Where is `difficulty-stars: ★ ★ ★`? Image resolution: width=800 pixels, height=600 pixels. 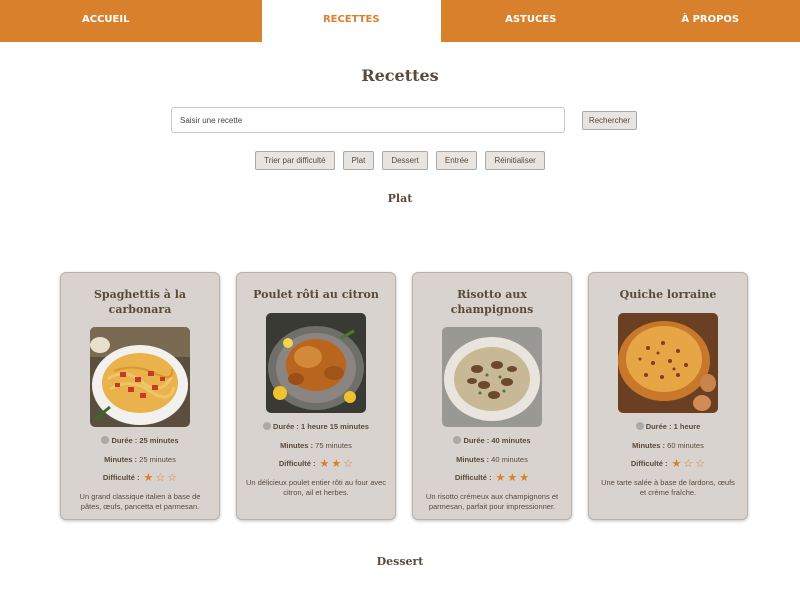
difficulty-stars: ★ ★ ★ is located at coordinates (512, 478).